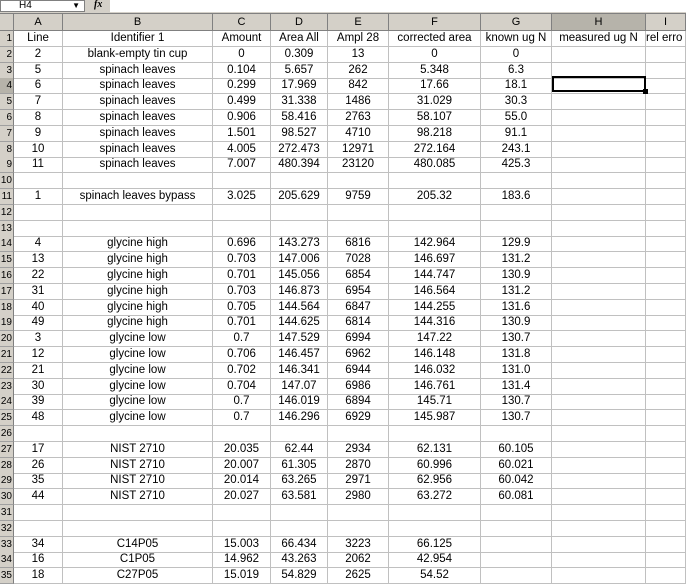 The image size is (686, 586). What do you see at coordinates (38, 102) in the screenshot?
I see `cell-a5: 7` at bounding box center [38, 102].